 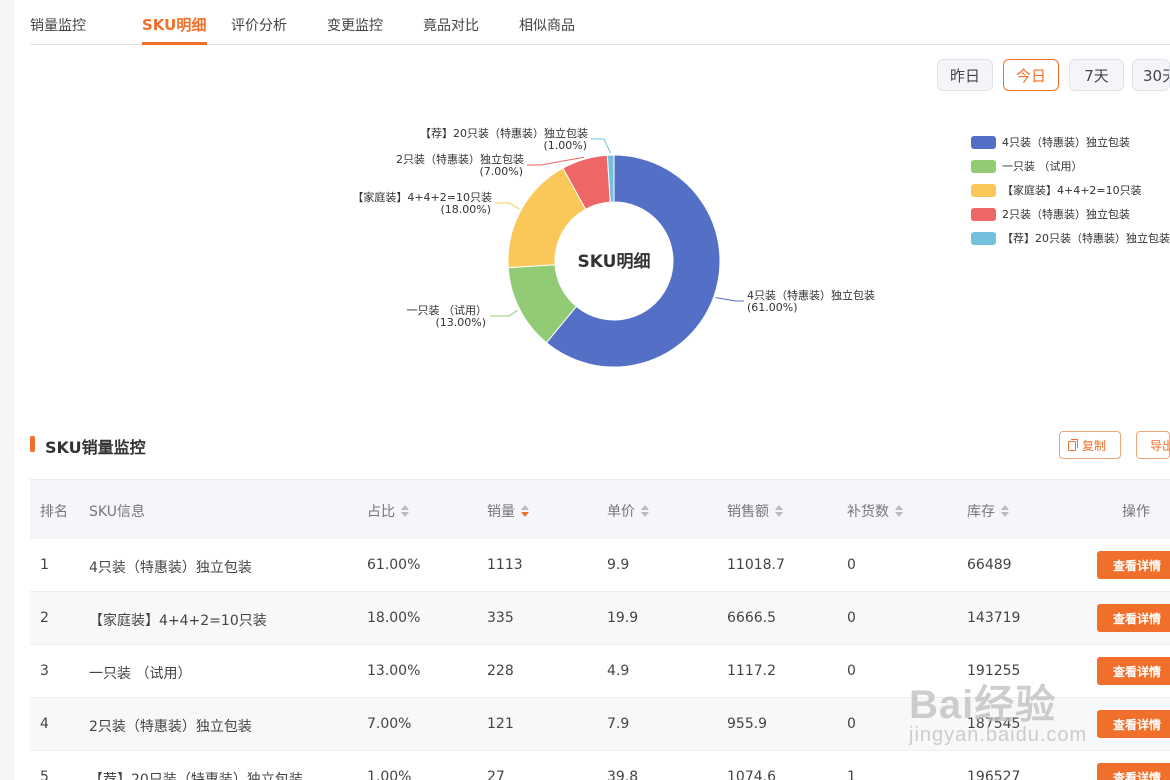 I want to click on cell-sku: 一只装 （试用）, so click(x=140, y=674).